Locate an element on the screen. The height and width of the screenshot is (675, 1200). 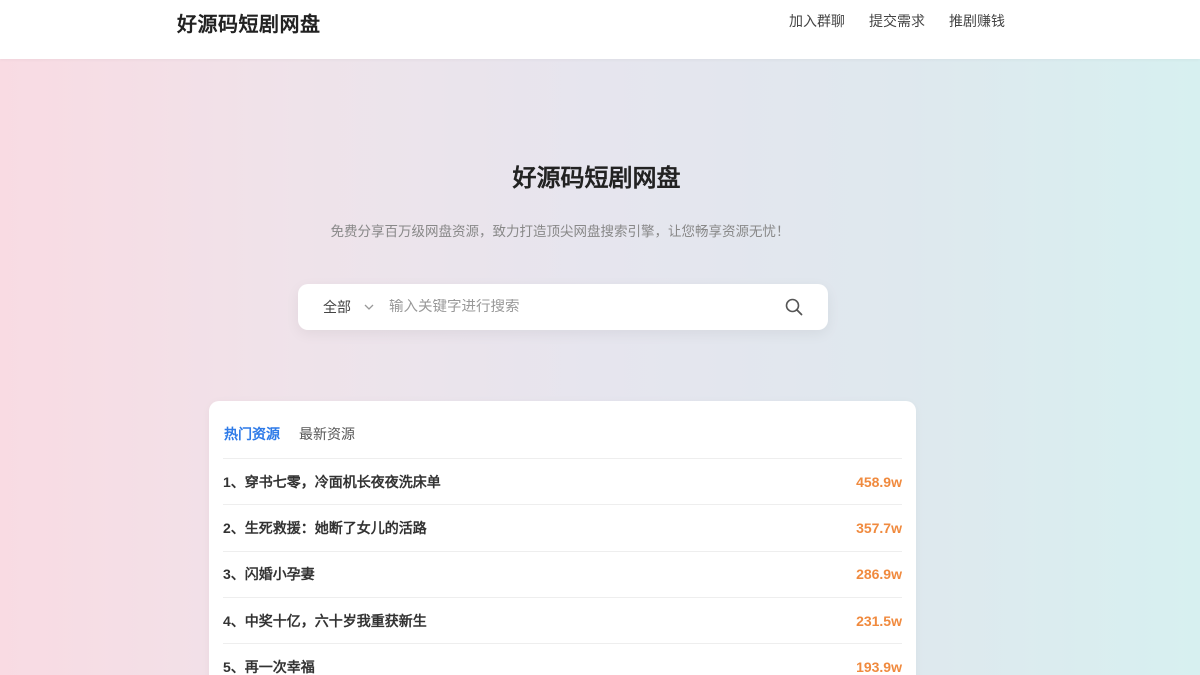
item-count: 286.9w is located at coordinates (879, 574).